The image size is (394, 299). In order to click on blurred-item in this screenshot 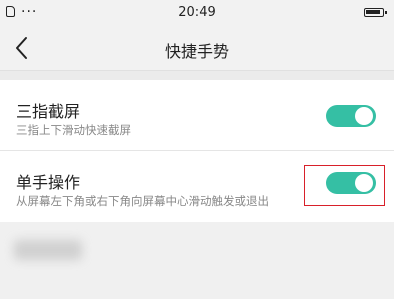, I will do `click(48, 250)`.